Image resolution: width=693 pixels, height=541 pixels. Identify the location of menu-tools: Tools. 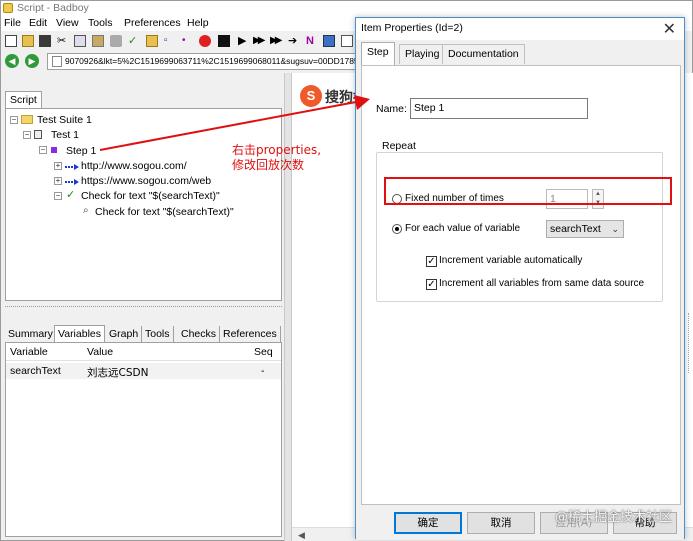
(100, 23).